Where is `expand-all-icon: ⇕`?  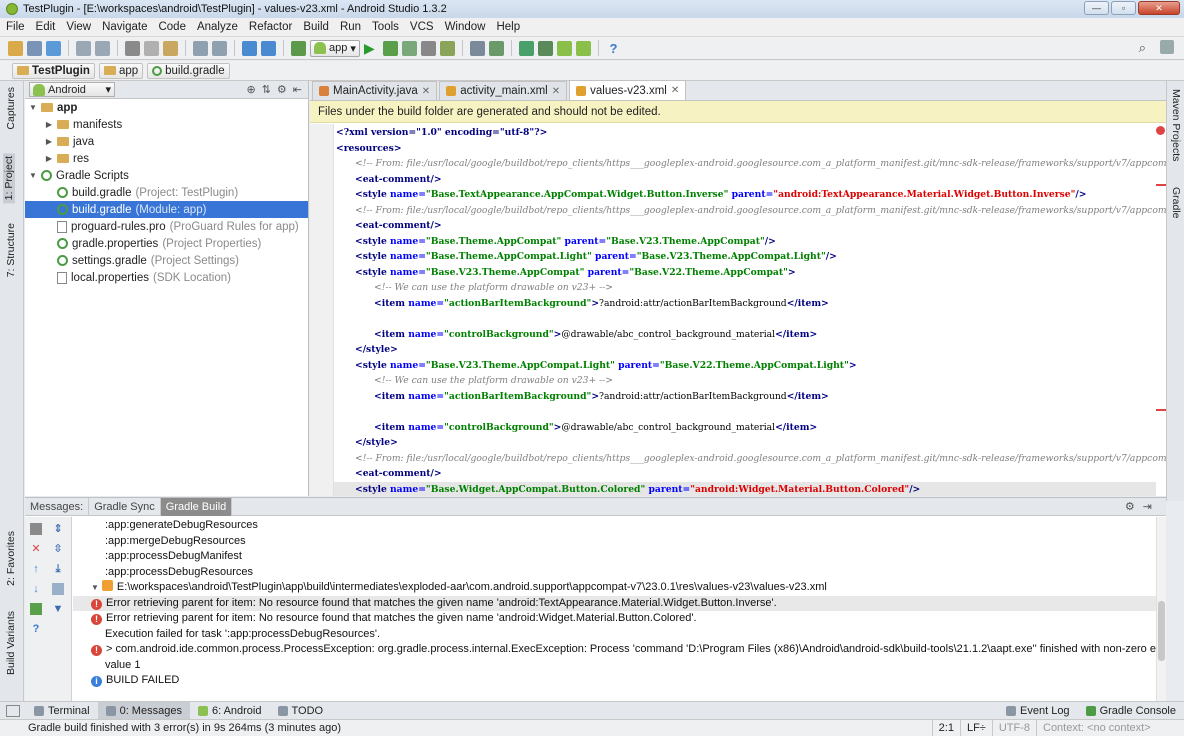 expand-all-icon: ⇕ is located at coordinates (58, 529).